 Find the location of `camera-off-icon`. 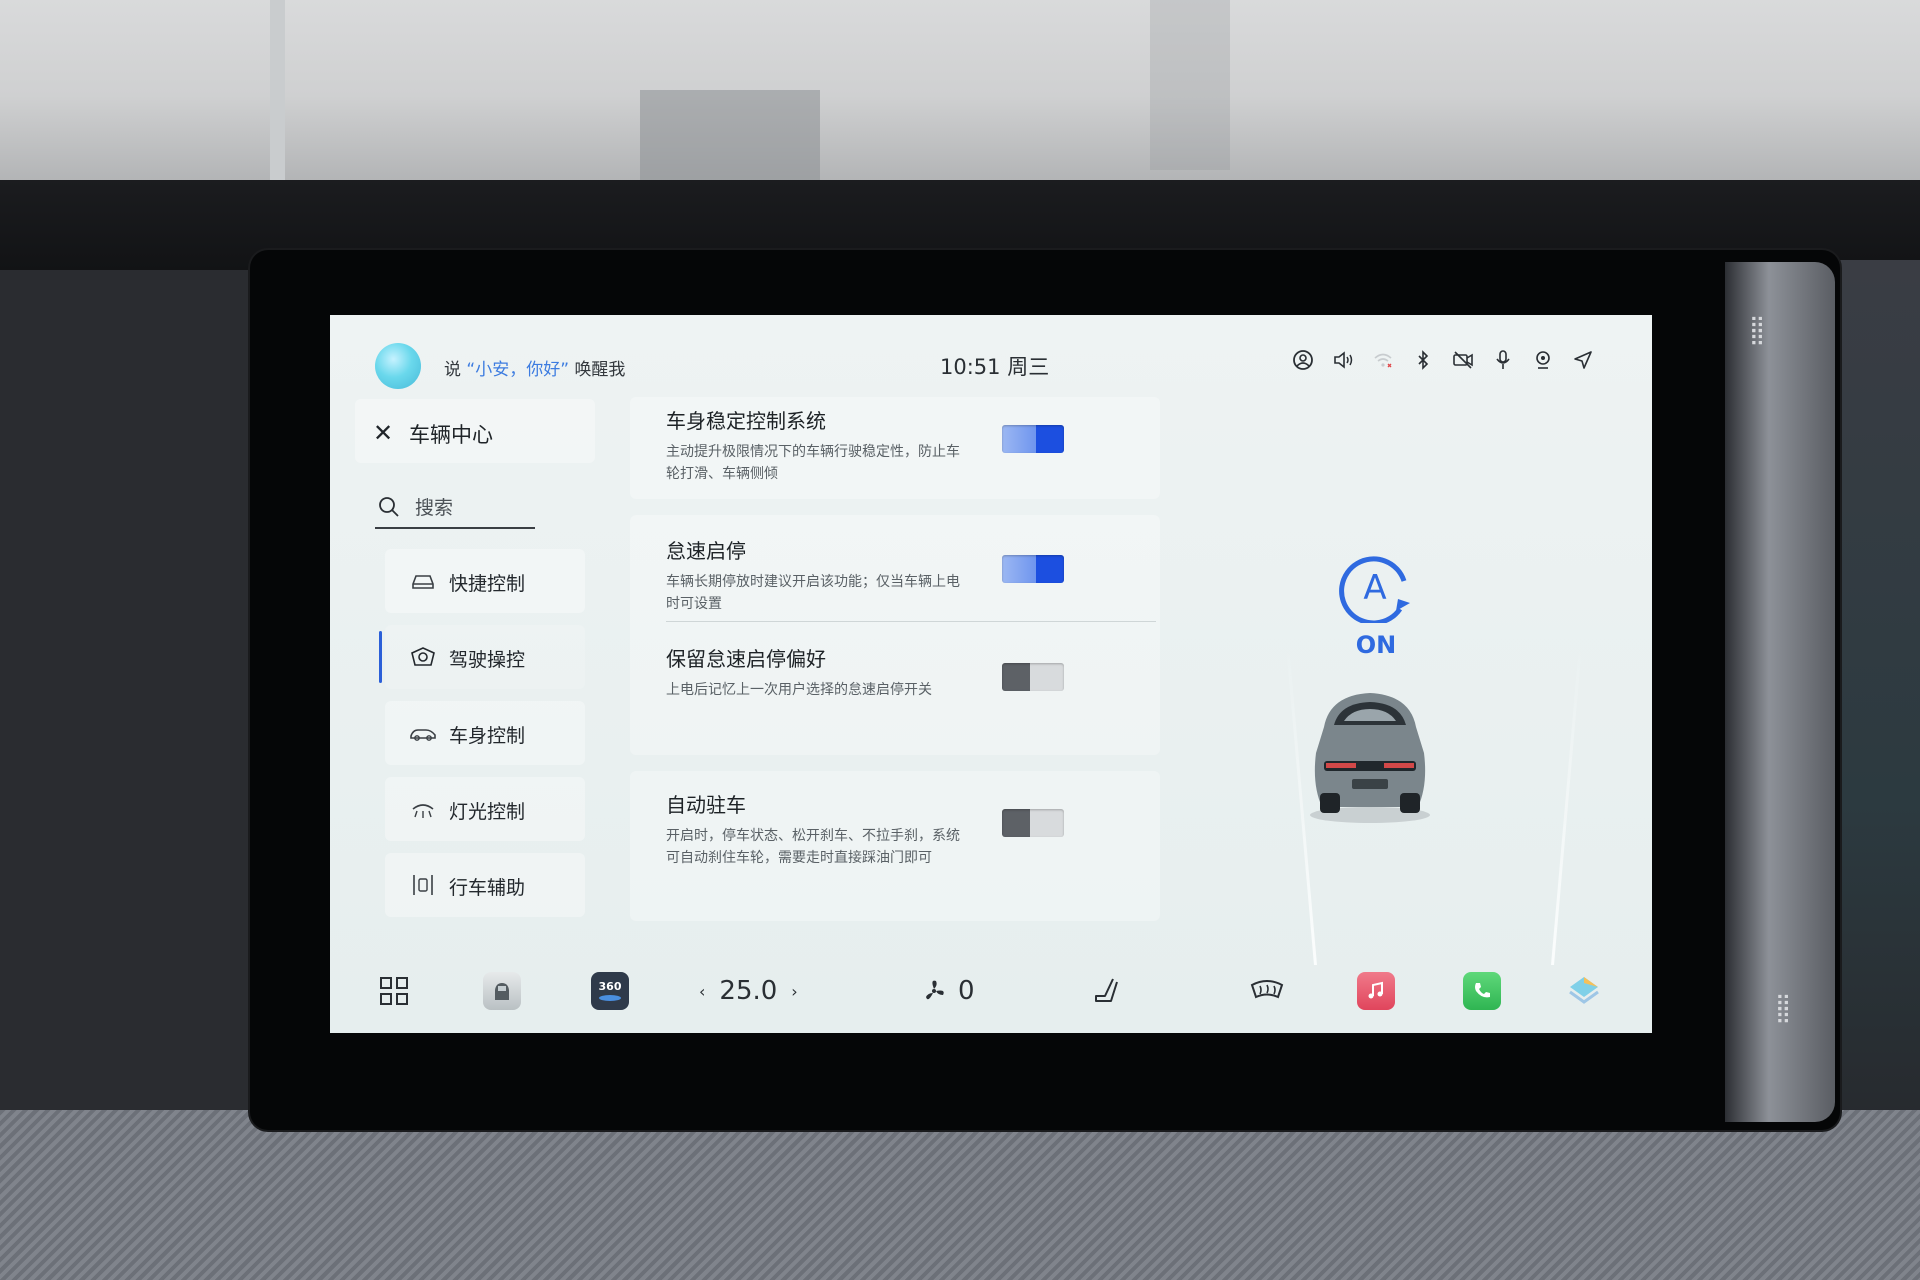

camera-off-icon is located at coordinates (1463, 360).